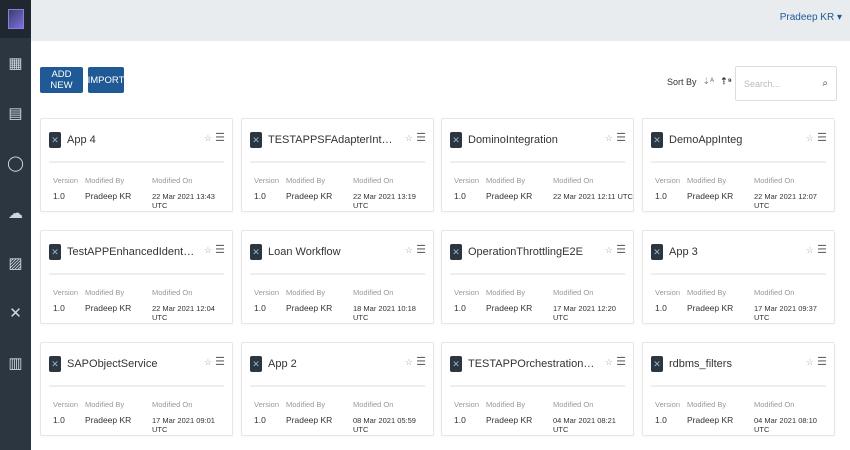  Describe the element at coordinates (131, 364) in the screenshot. I see `app-title: SAPObjectService` at that location.